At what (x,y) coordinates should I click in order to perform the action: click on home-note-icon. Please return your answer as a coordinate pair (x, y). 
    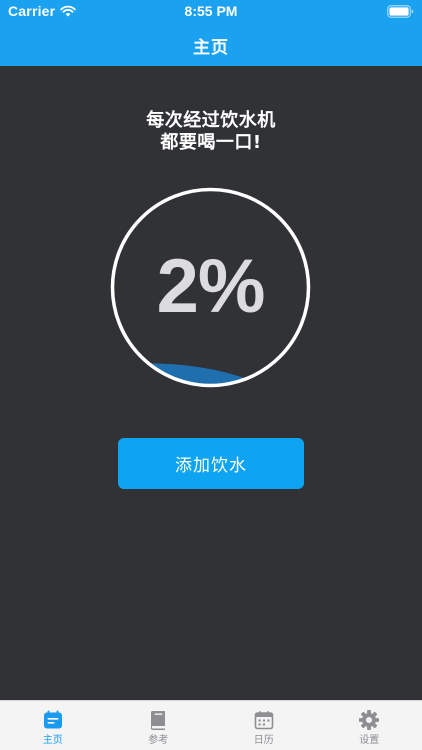
    Looking at the image, I should click on (52, 719).